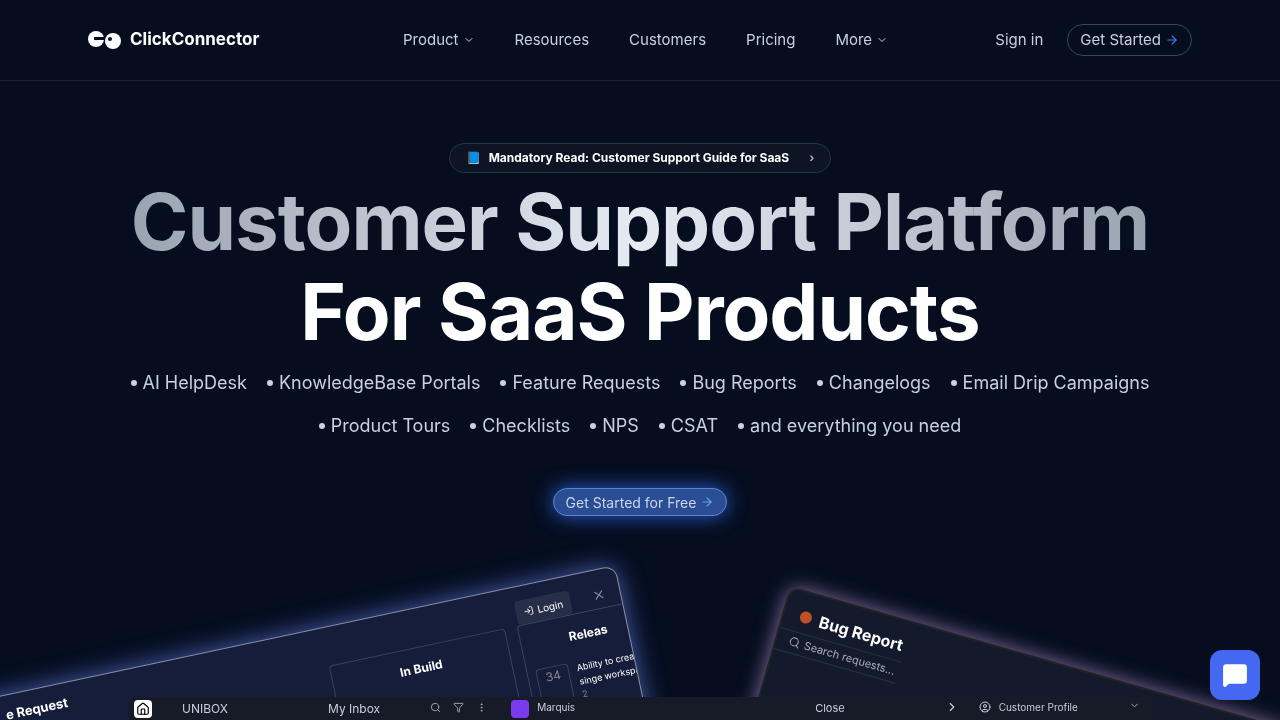  Describe the element at coordinates (205, 709) in the screenshot. I see `app-name: UNIBOX` at that location.